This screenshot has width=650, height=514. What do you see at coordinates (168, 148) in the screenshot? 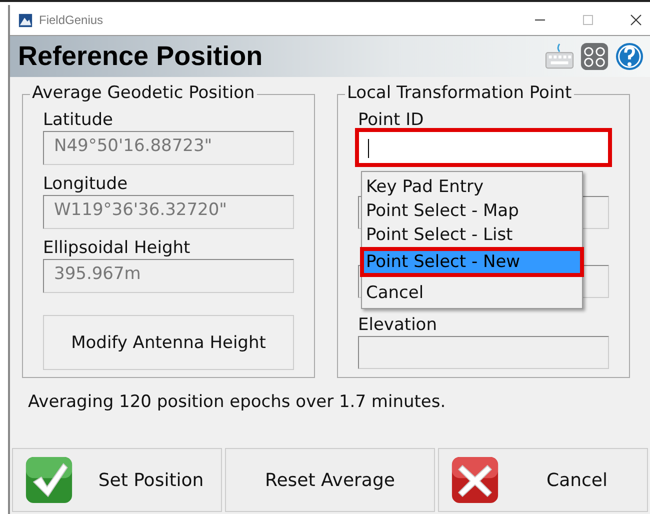
I see `input-field: N49°50'16.88723"` at bounding box center [168, 148].